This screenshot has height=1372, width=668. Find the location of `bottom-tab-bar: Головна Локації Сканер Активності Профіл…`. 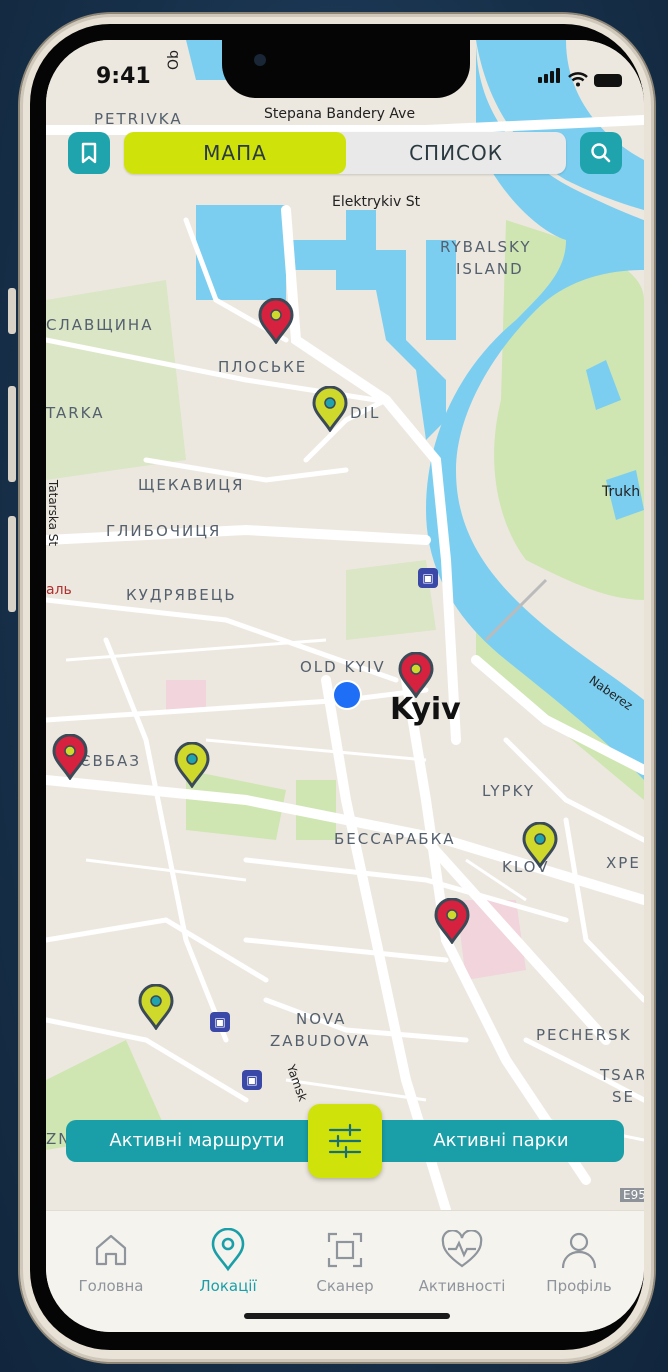

bottom-tab-bar: Головна Локації Сканер Активності Профіл… is located at coordinates (345, 1271).